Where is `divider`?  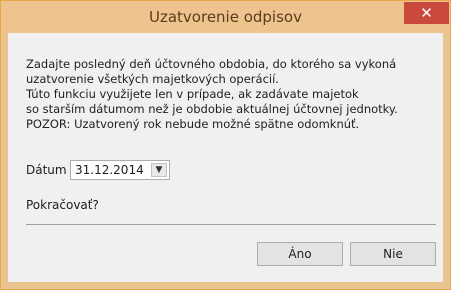
divider is located at coordinates (231, 224).